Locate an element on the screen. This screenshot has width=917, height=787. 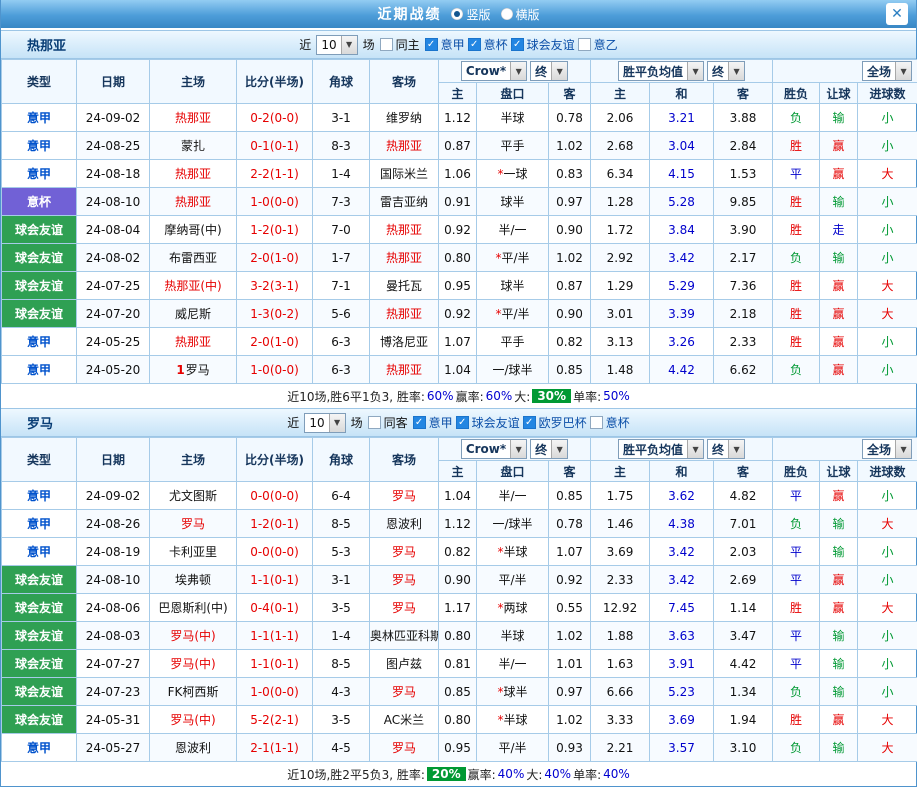
near-label: 近 is located at coordinates (305, 44).